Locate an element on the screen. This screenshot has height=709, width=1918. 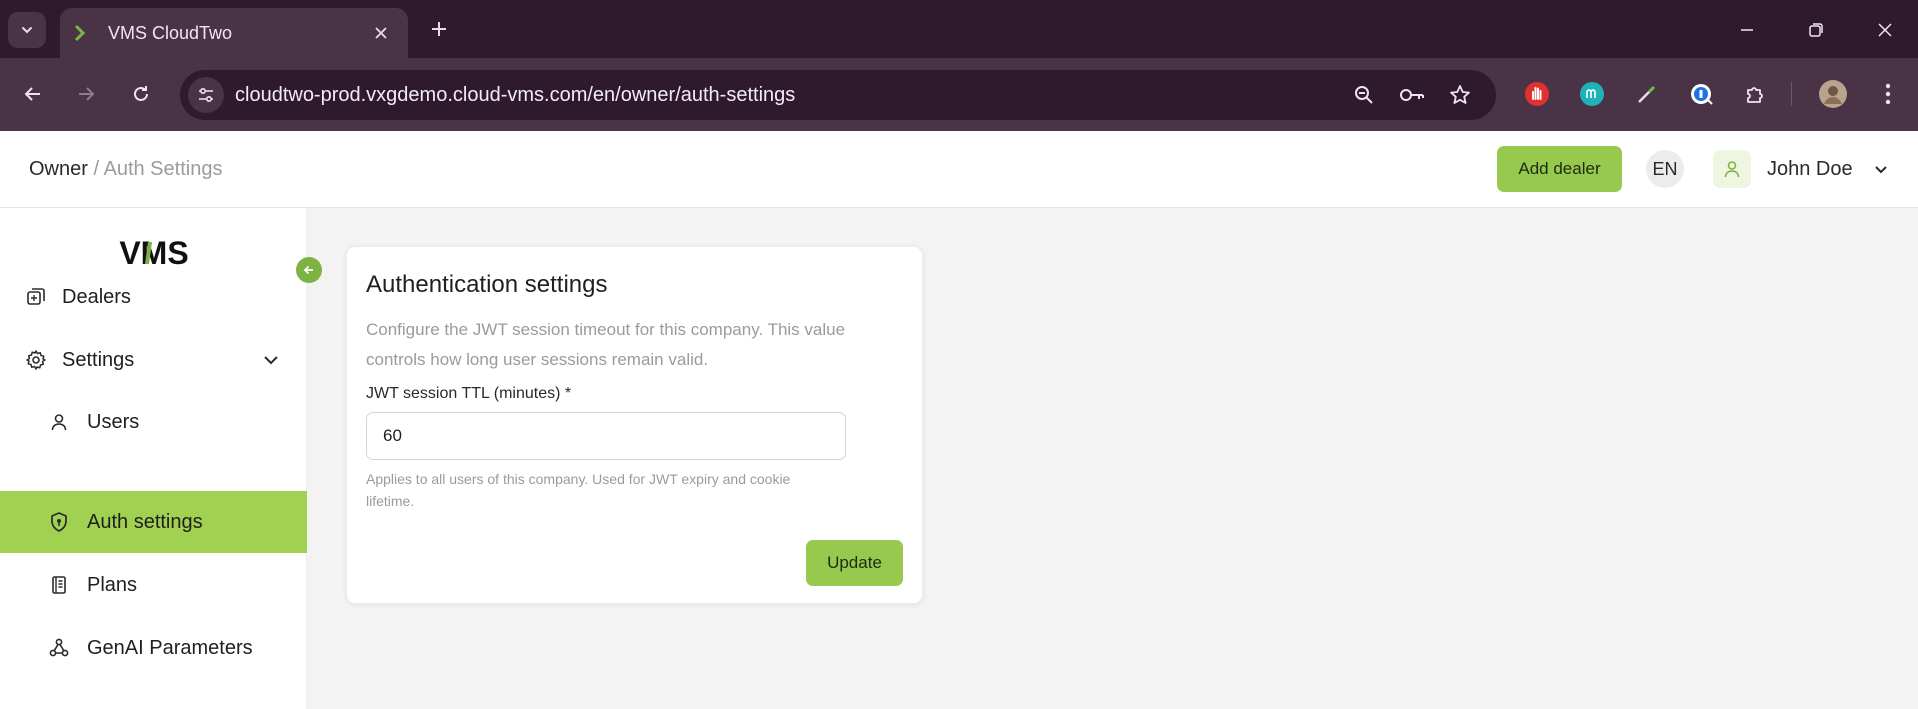
browser-tab: VMS CloudTwo is located at coordinates (234, 33).